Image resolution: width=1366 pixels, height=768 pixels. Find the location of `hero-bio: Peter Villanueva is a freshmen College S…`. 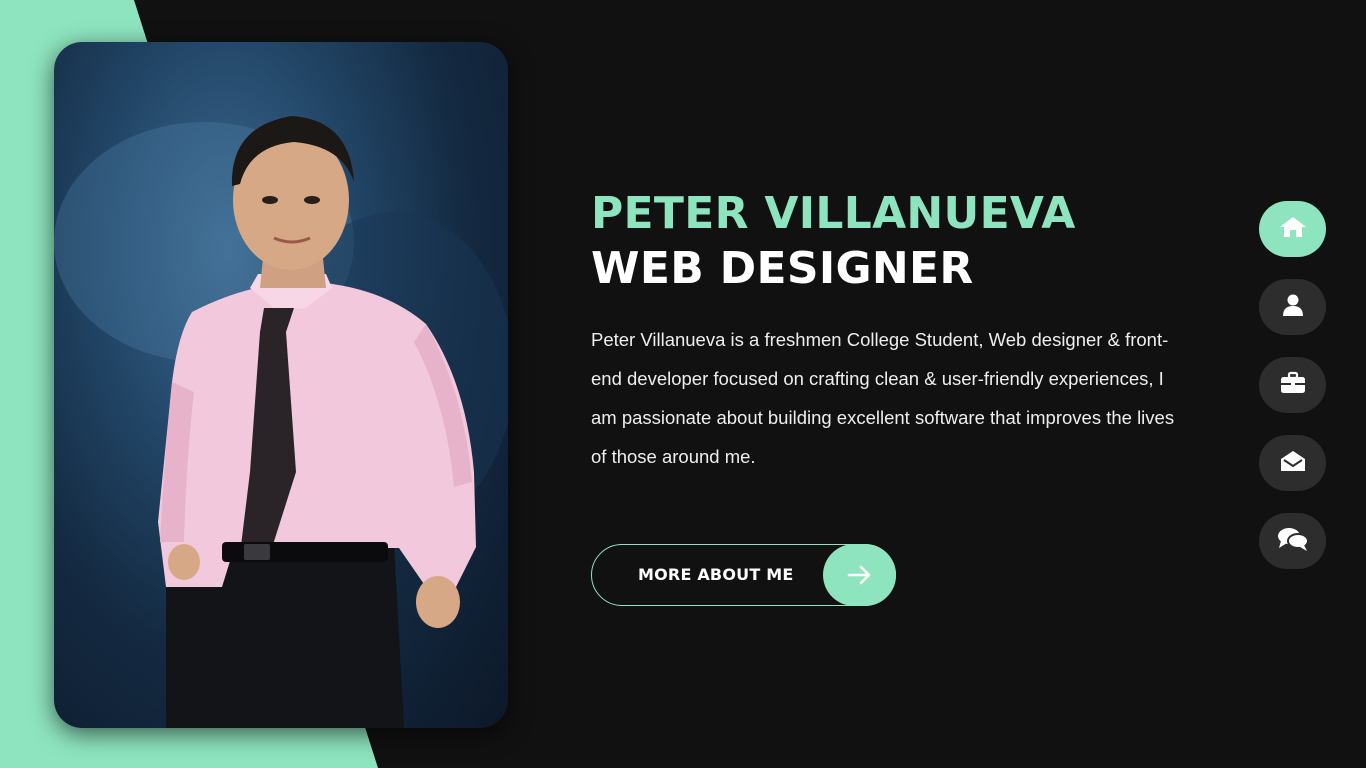

hero-bio: Peter Villanueva is a freshmen College S… is located at coordinates (883, 398).